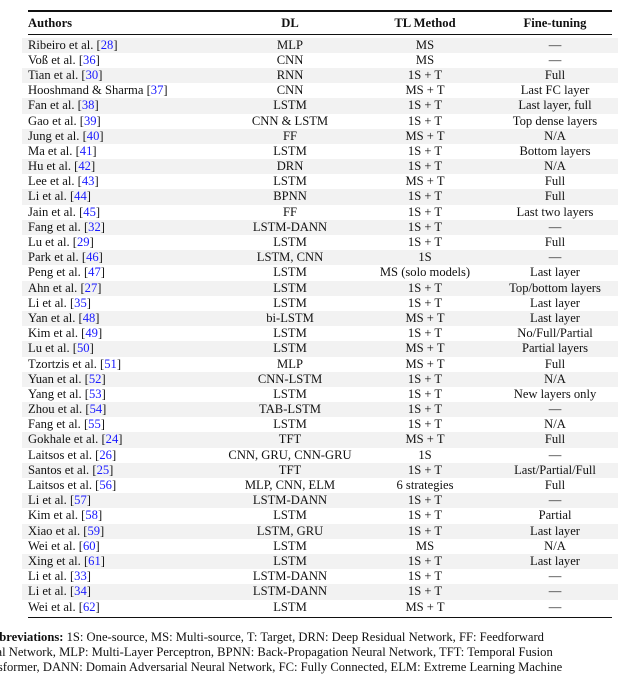 The width and height of the screenshot is (640, 677). Describe the element at coordinates (320, 349) in the screenshot. I see `table-row: Lu et al. [50] LSTM MS + T Partial layers` at that location.